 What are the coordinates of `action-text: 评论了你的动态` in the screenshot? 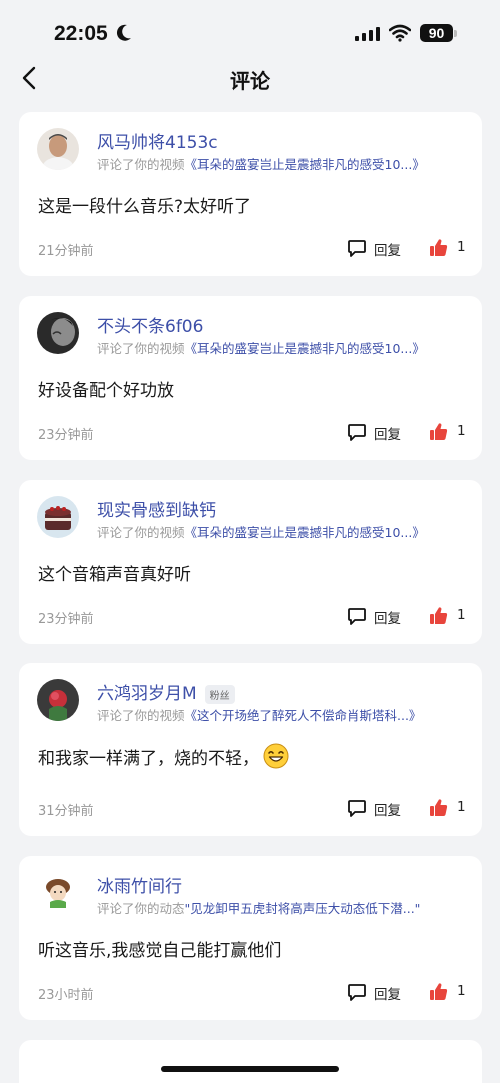 It's located at (141, 908).